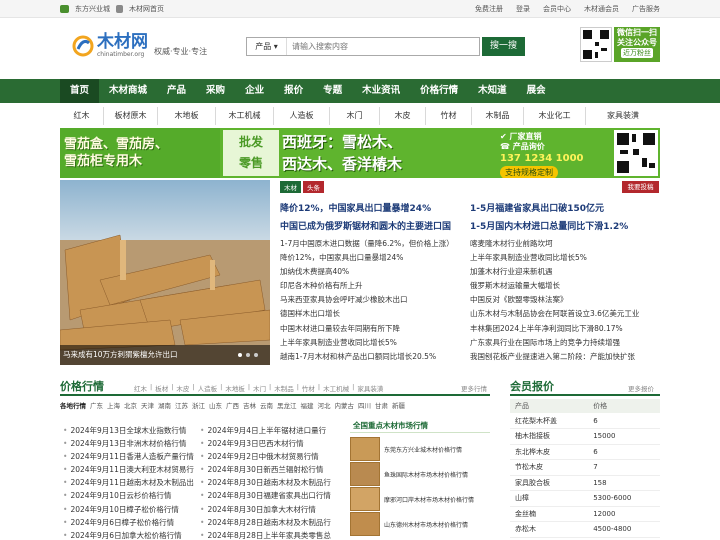 This screenshot has height=540, width=720. I want to click on news-item: 印尼各木种价格有所上升, so click(375, 286).